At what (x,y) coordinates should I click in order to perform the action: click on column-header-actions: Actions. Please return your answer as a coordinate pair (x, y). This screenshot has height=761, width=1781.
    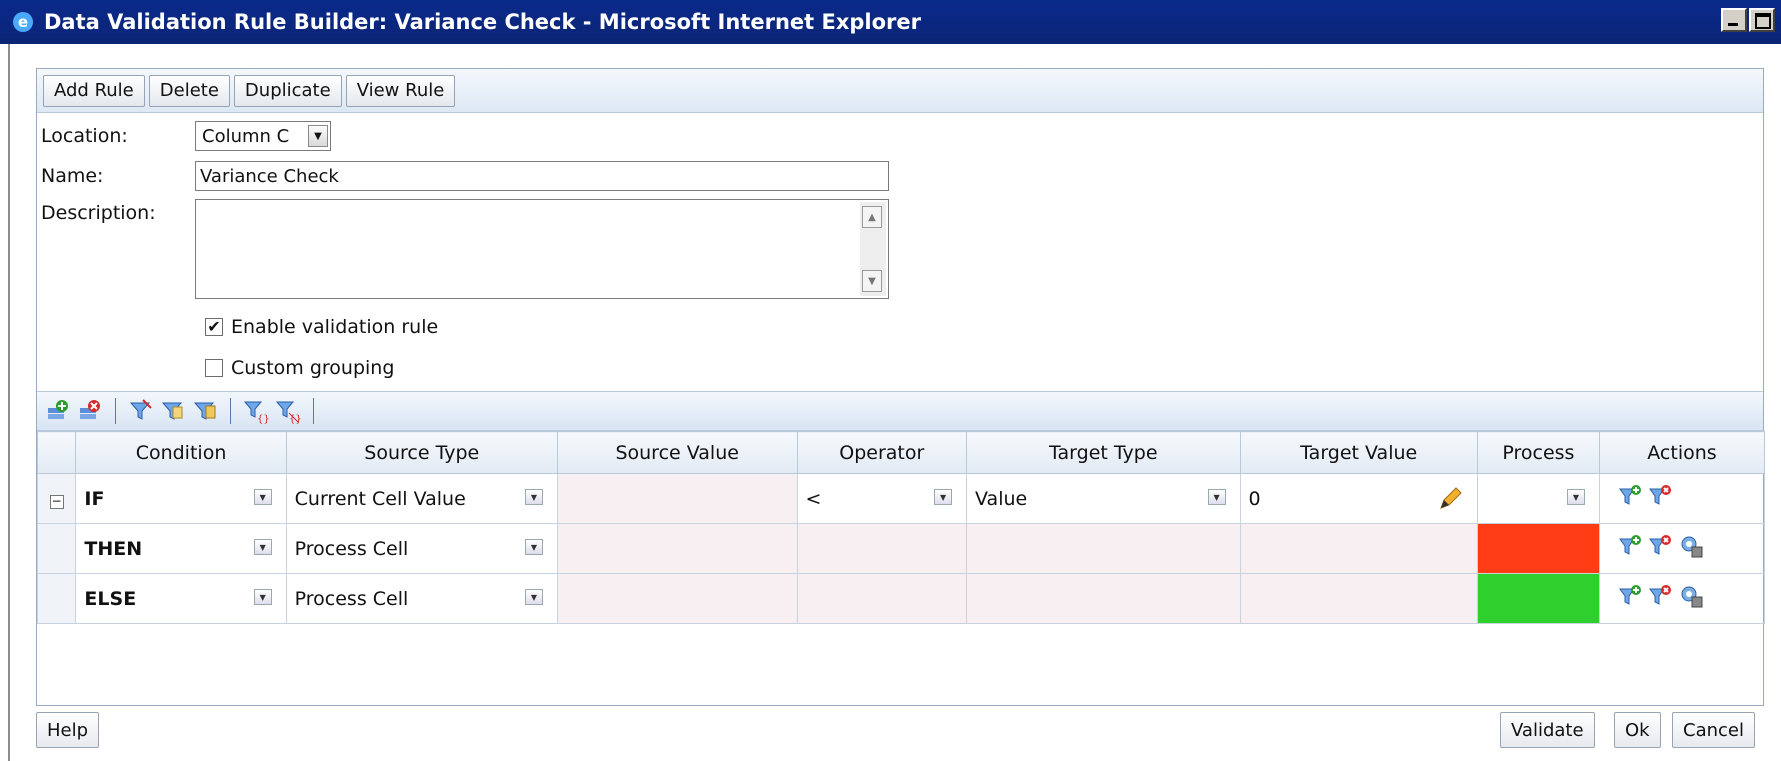
    Looking at the image, I should click on (1682, 452).